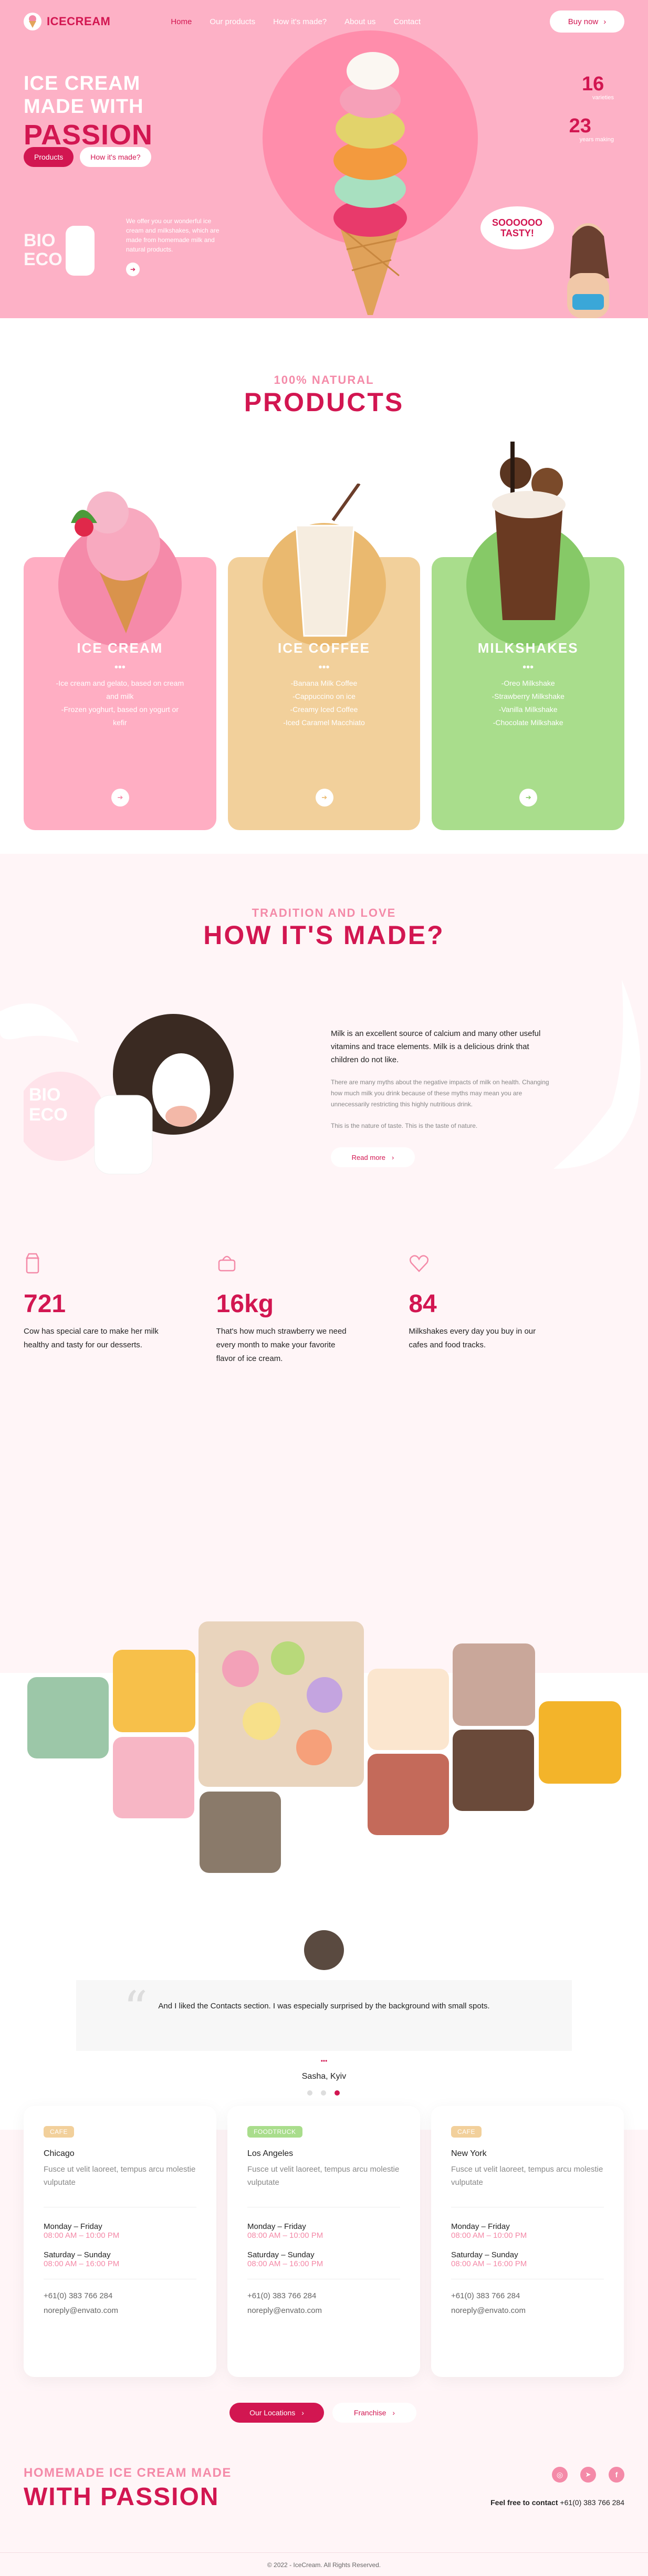 Image resolution: width=648 pixels, height=2576 pixels. I want to click on products-button: Products, so click(49, 157).